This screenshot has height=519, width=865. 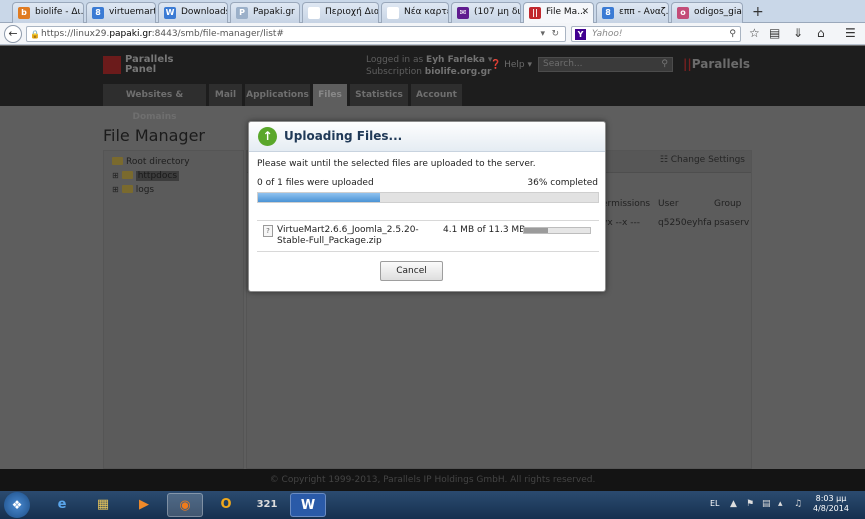 I want to click on outlook-icon: O, so click(x=226, y=505).